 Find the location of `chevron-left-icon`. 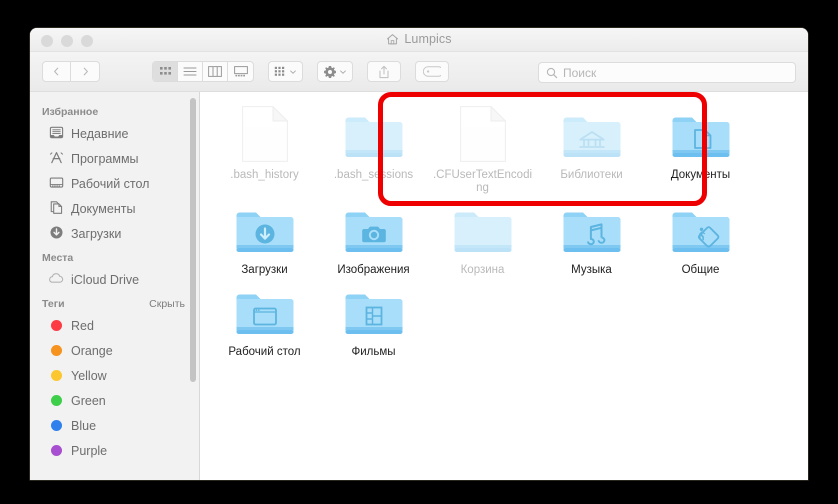

chevron-left-icon is located at coordinates (56, 71).